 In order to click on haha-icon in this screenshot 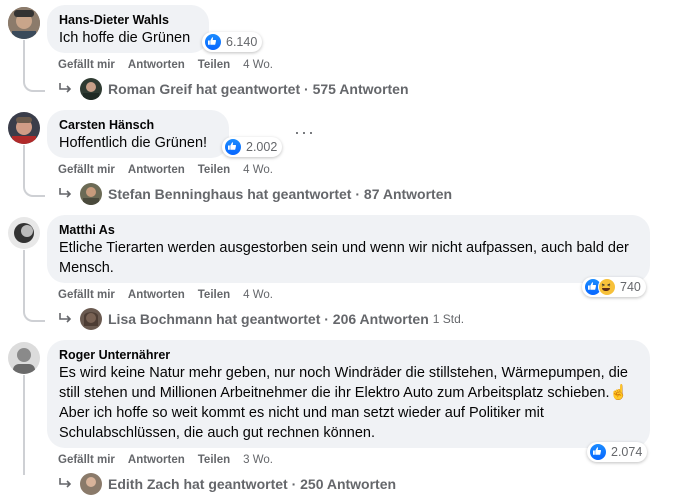, I will do `click(607, 287)`.